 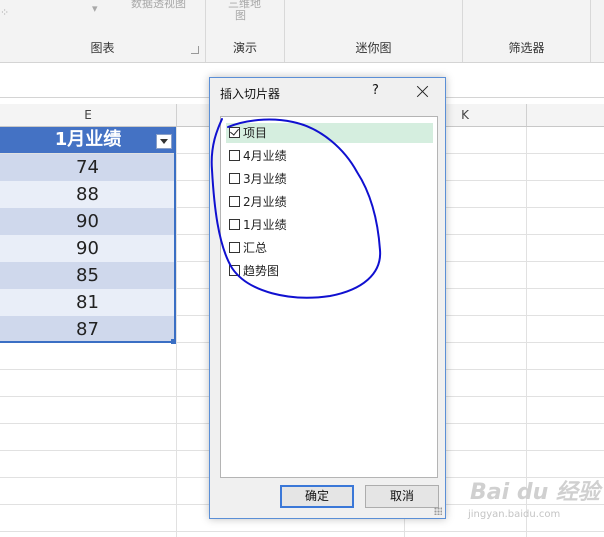 I want to click on column-header-l, so click(x=565, y=115).